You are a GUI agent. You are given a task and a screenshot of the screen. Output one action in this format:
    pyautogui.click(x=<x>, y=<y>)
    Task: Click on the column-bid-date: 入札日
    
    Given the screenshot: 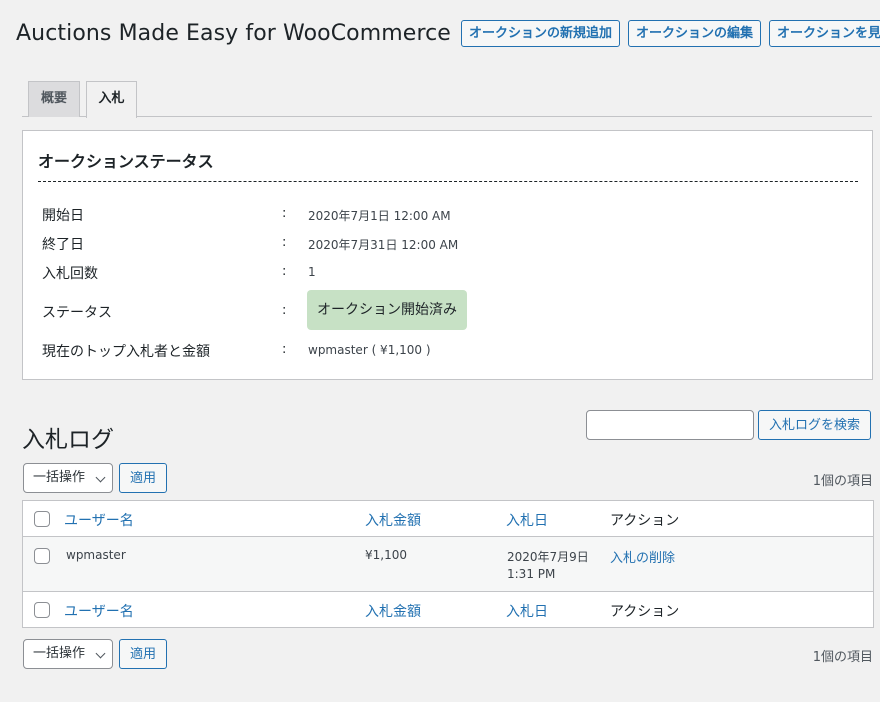 What is the action you would take?
    pyautogui.click(x=527, y=520)
    